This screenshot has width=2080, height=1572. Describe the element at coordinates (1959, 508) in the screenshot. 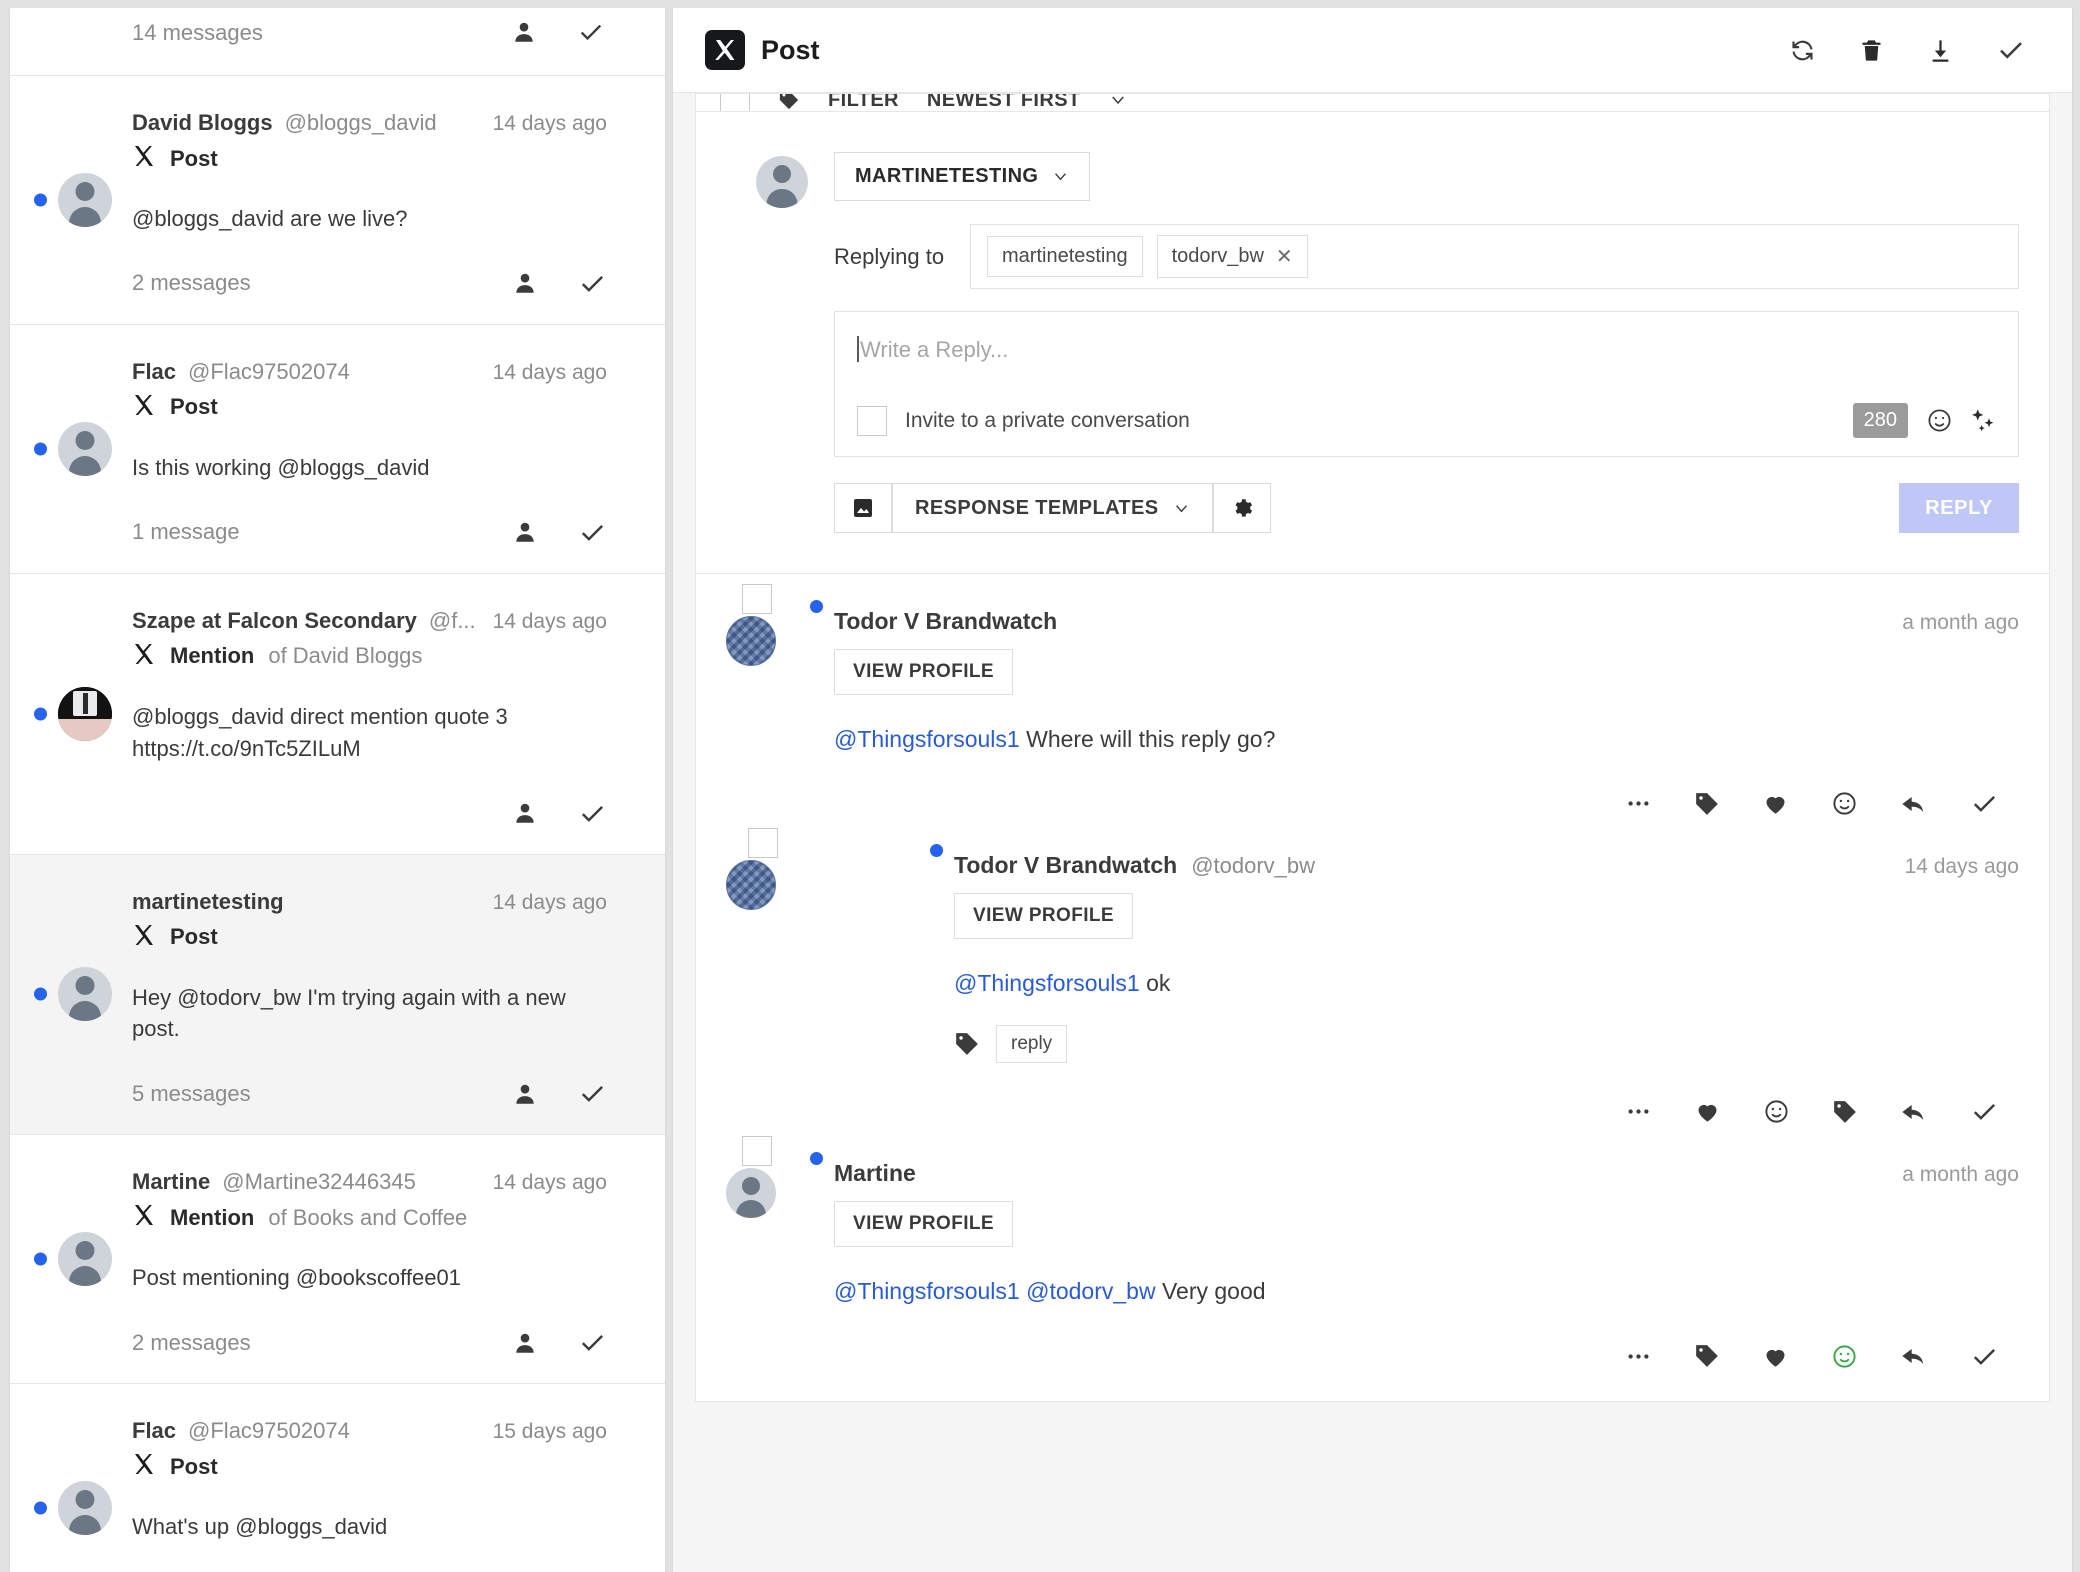

I see `reply-button: REPLY` at that location.